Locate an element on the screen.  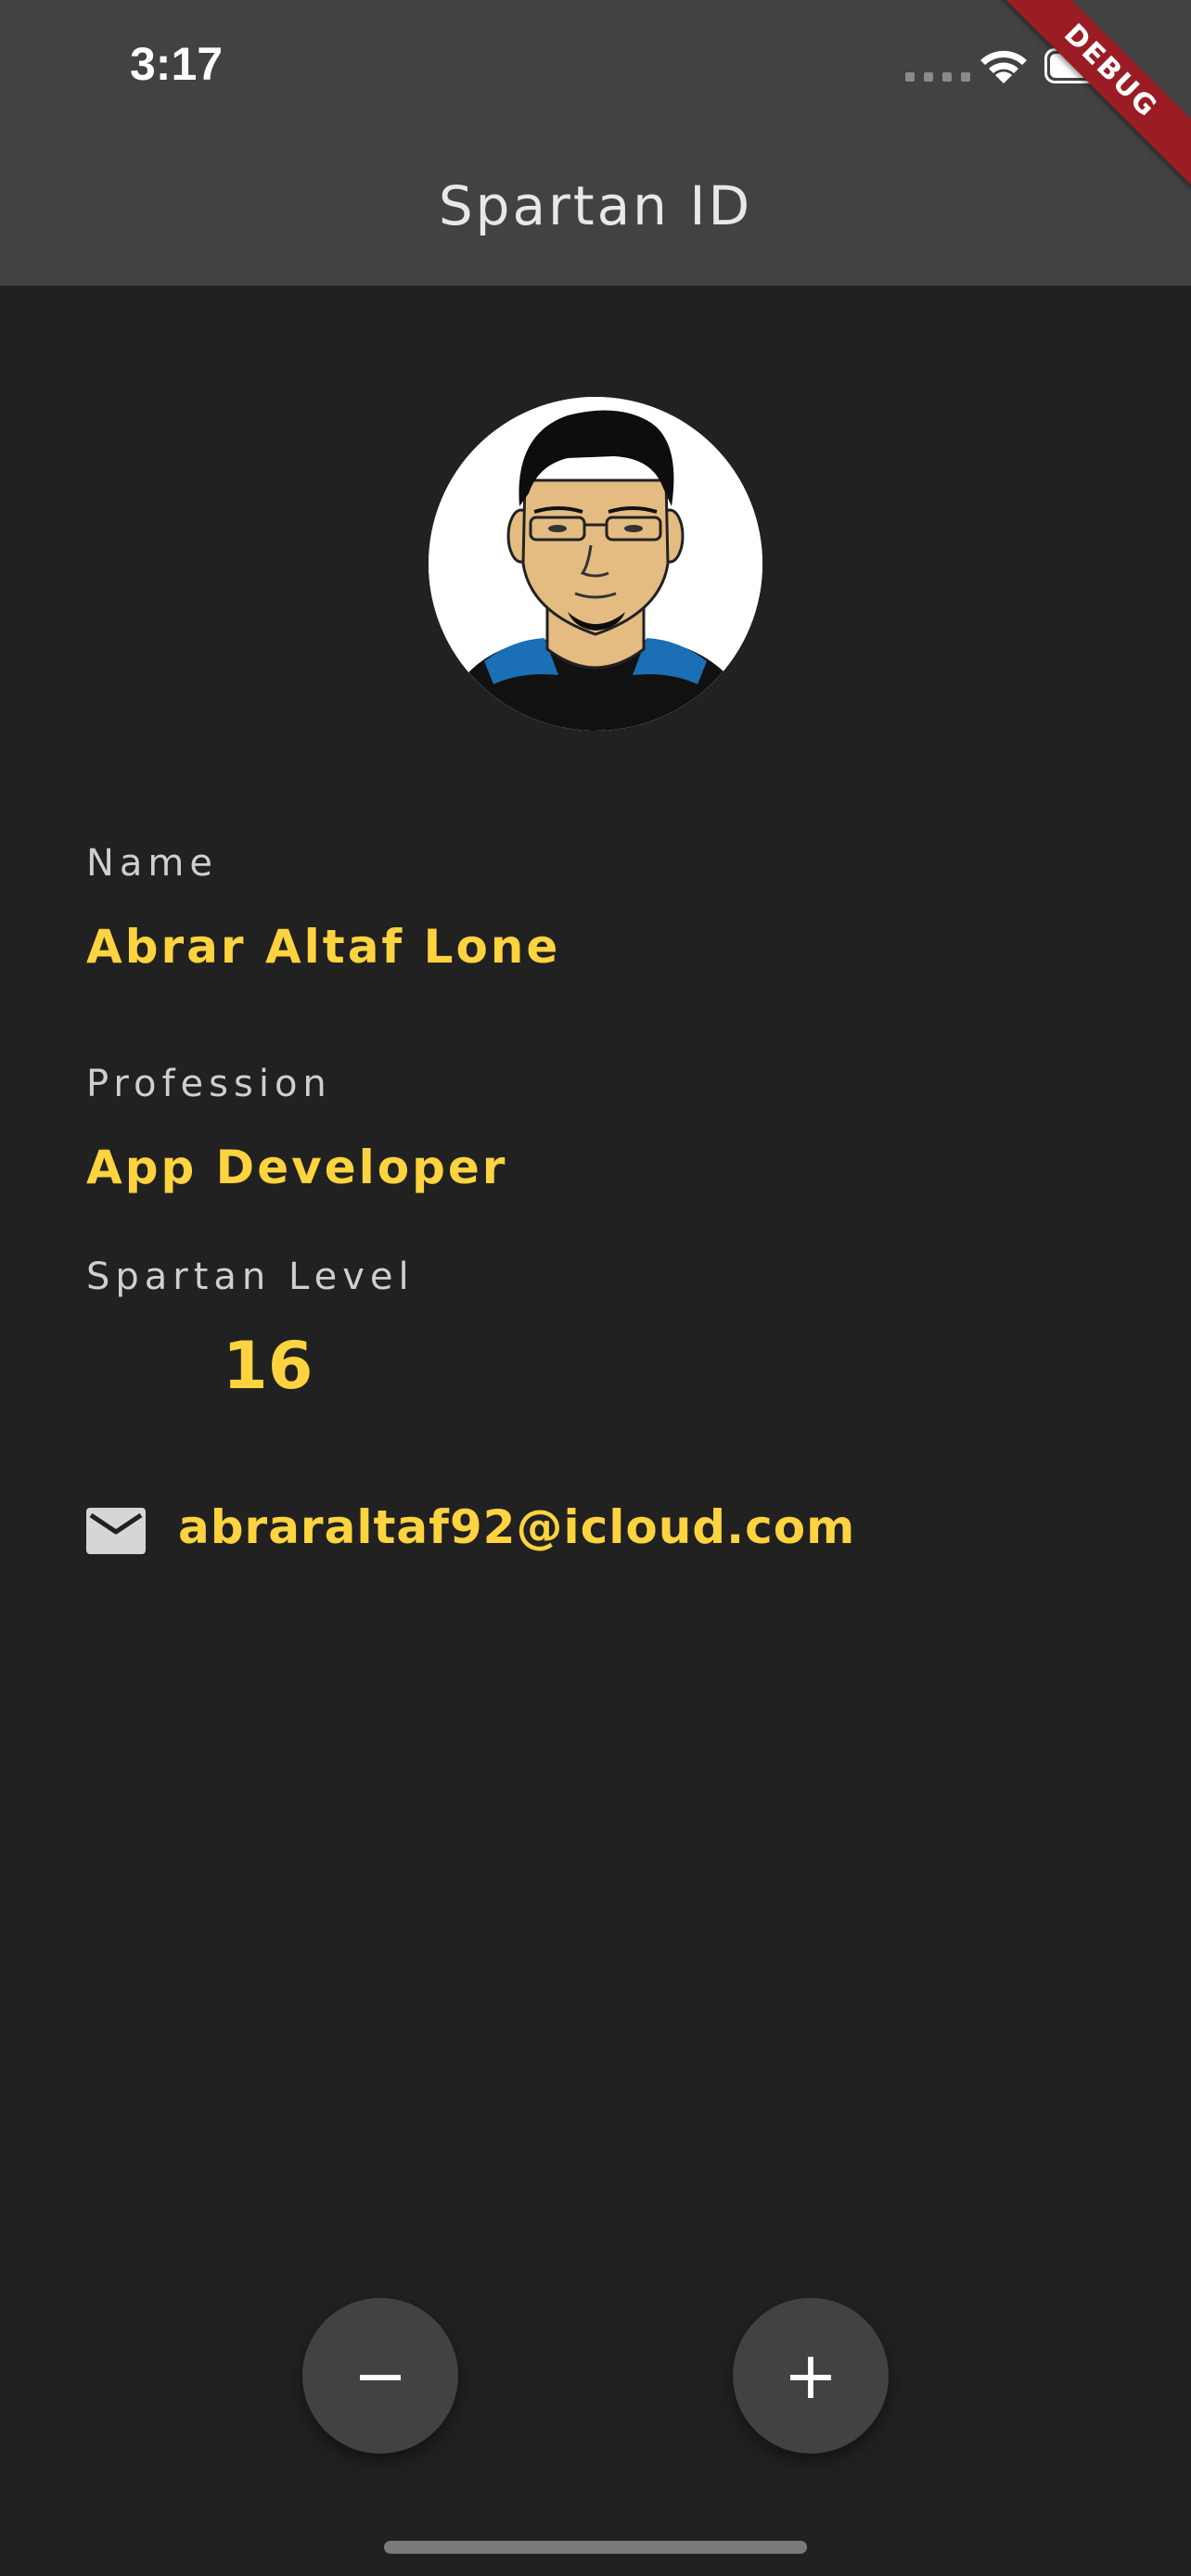
spartan-level-value: 16 is located at coordinates (268, 1366).